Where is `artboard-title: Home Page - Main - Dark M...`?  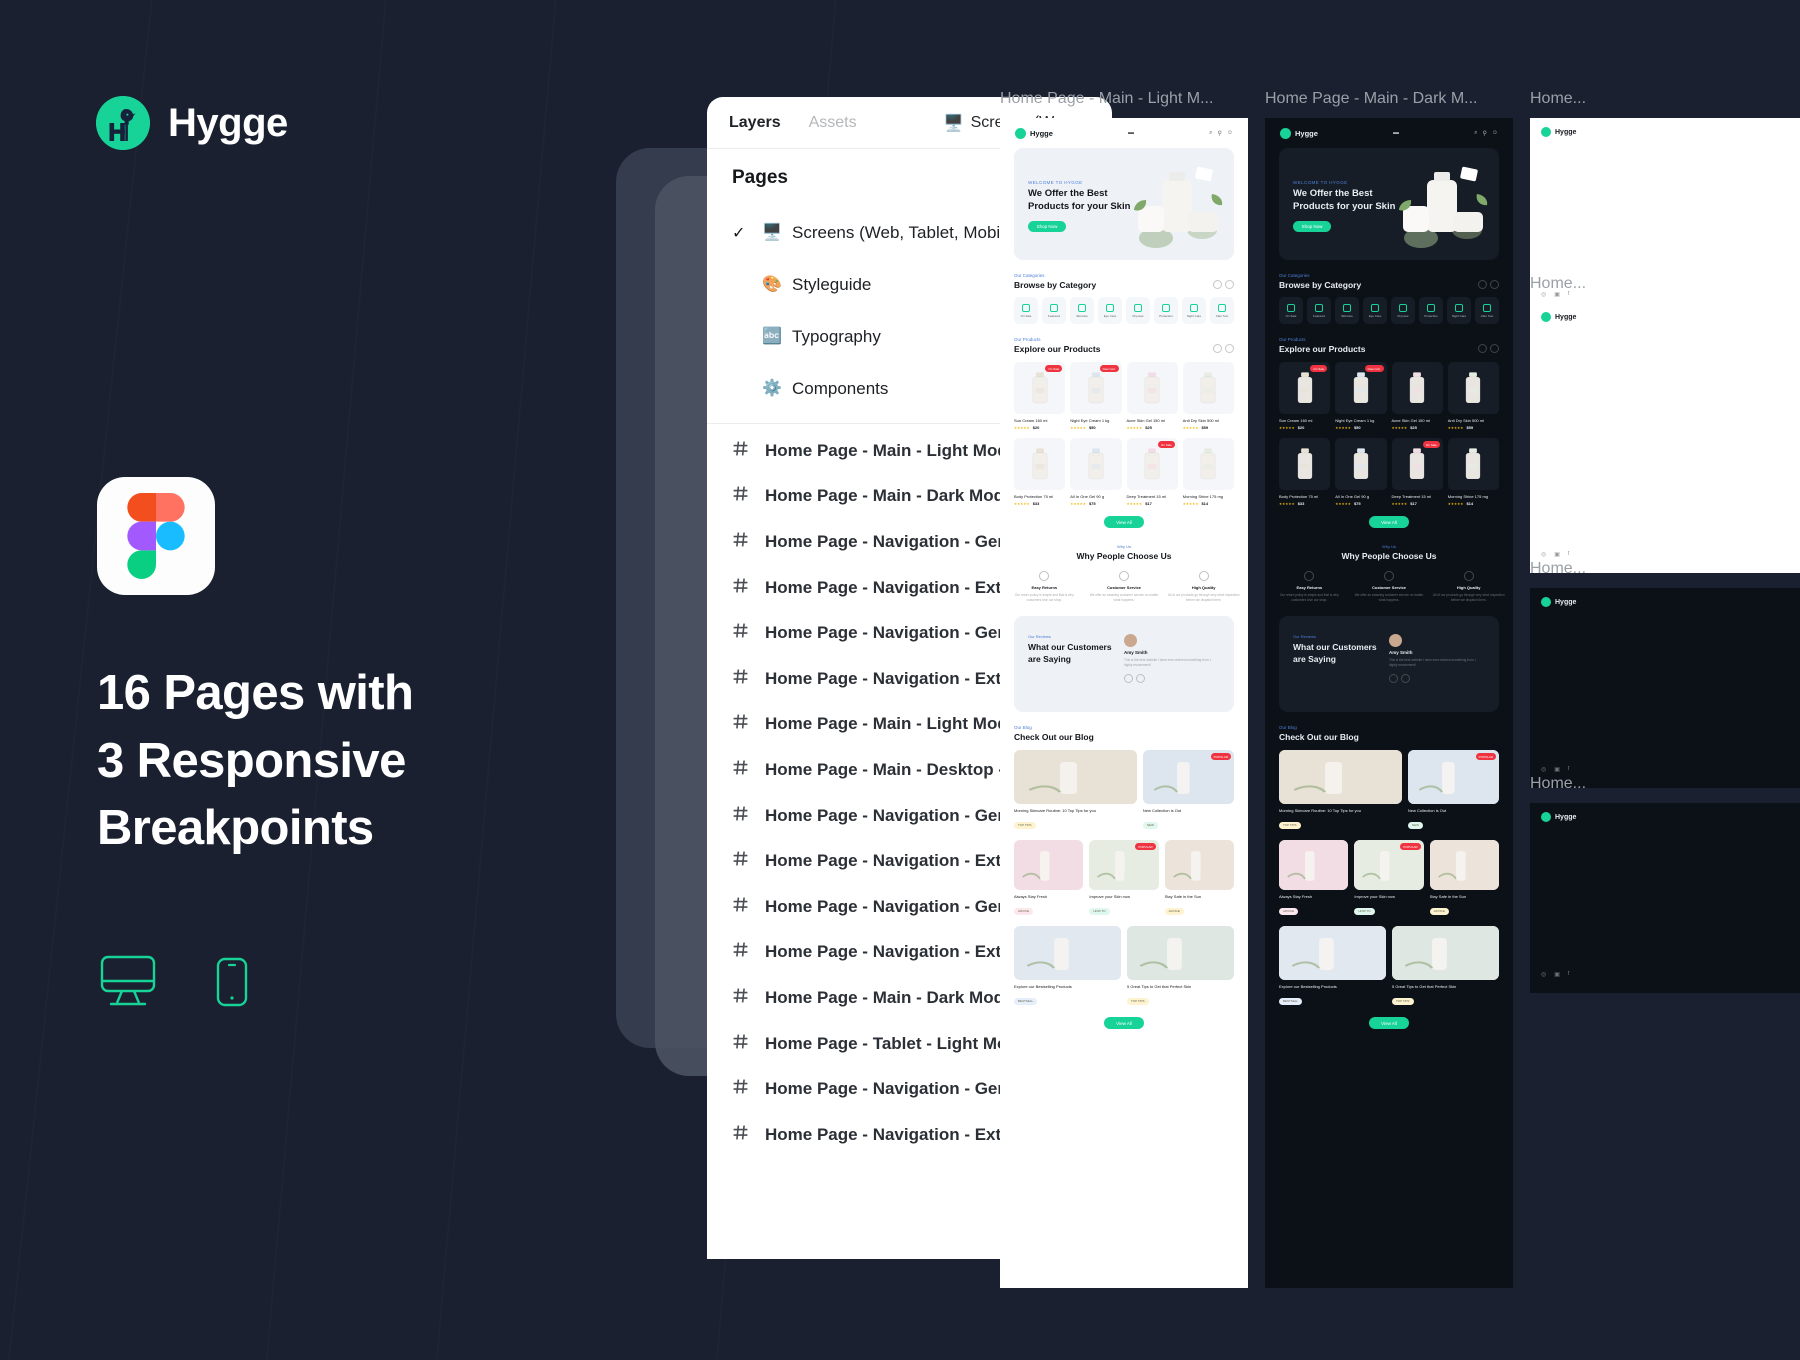
artboard-title: Home Page - Main - Dark M... is located at coordinates (1389, 100).